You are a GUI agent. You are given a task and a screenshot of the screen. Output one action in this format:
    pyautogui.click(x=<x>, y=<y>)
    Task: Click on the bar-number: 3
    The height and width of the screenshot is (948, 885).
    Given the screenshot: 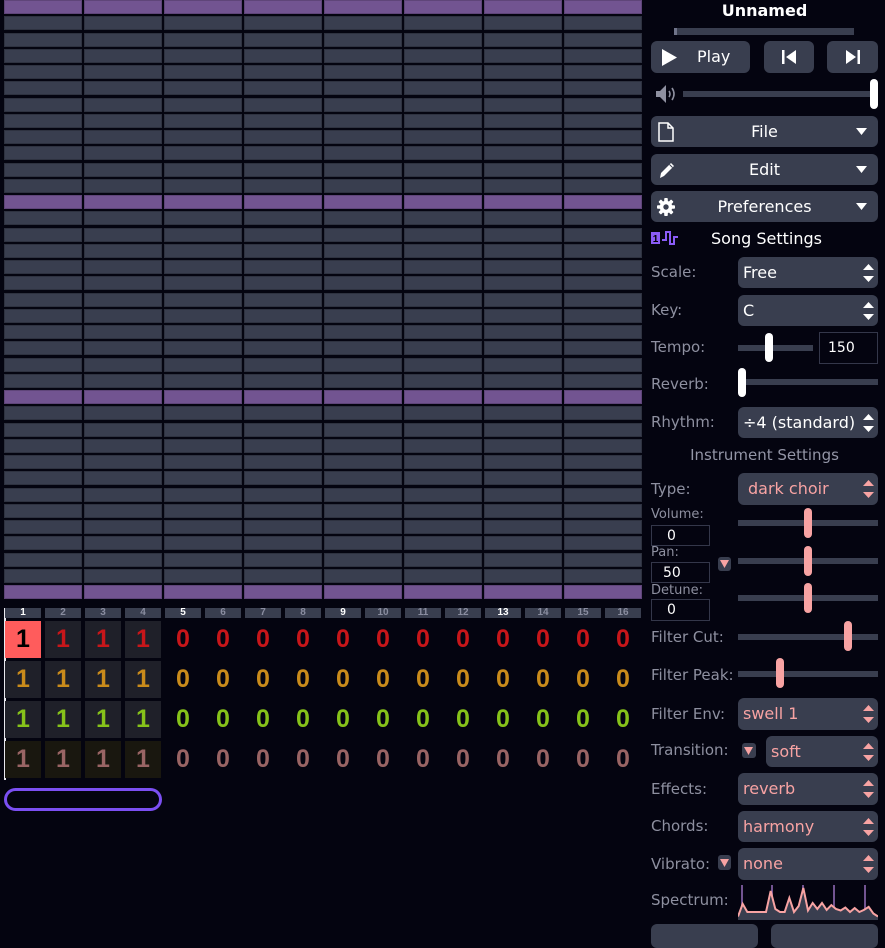 What is the action you would take?
    pyautogui.click(x=103, y=613)
    